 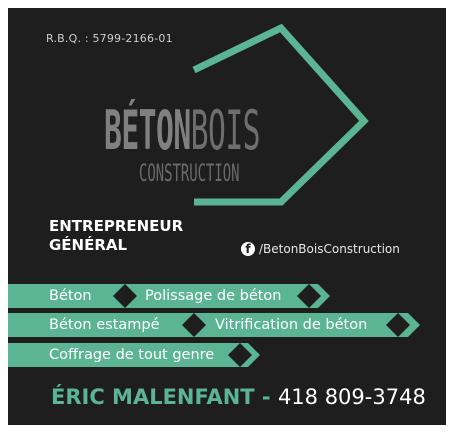 I want to click on contact-line: ÉRIC MALENFANT - 418 809-3748, so click(x=238, y=397).